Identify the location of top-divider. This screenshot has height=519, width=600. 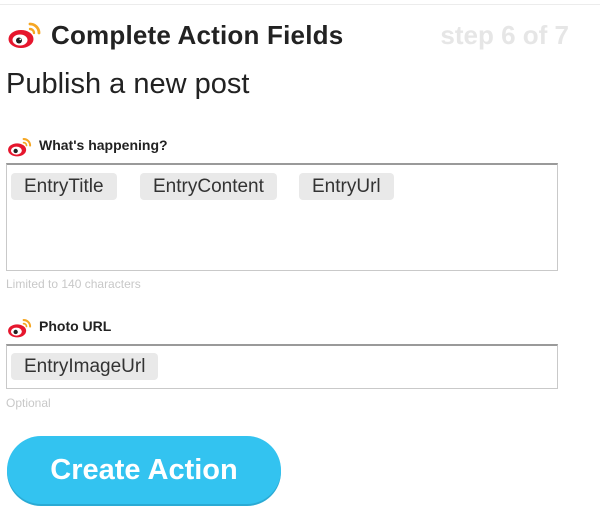
(300, 4).